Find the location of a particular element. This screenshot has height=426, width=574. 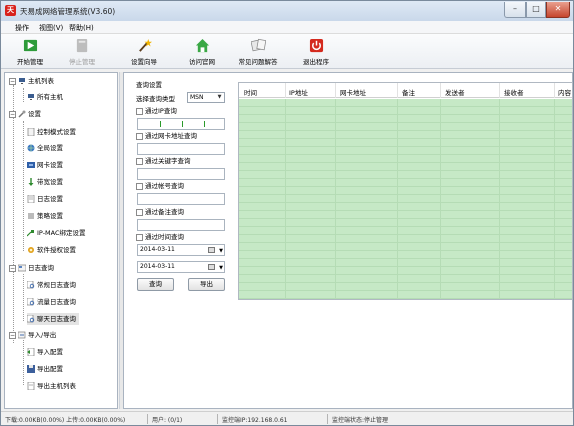

tree-item-license-settings: 软件授权设置 is located at coordinates (51, 250).